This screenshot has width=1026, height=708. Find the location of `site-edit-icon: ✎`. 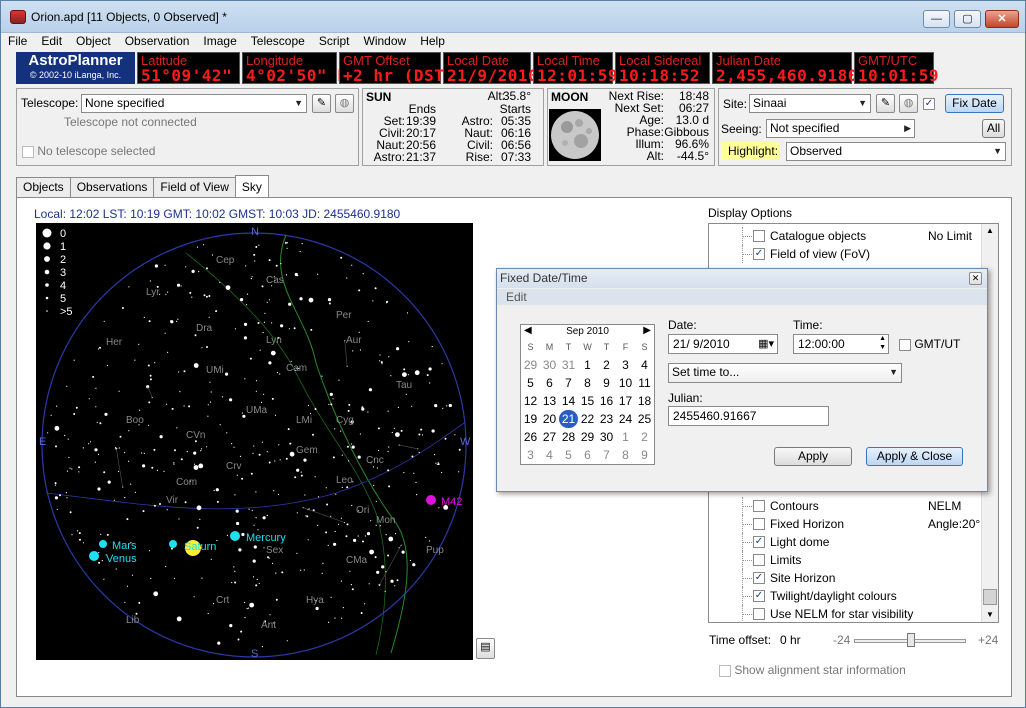

site-edit-icon: ✎ is located at coordinates (885, 103).